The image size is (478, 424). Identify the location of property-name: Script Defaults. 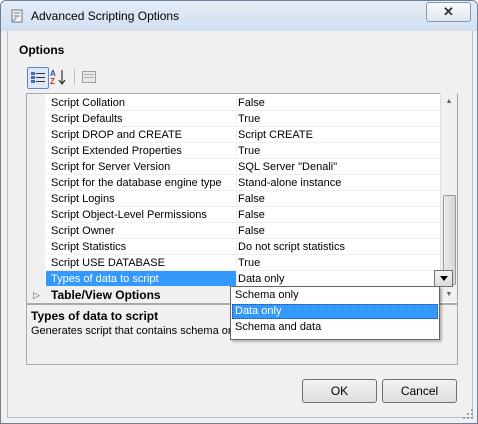
(87, 119).